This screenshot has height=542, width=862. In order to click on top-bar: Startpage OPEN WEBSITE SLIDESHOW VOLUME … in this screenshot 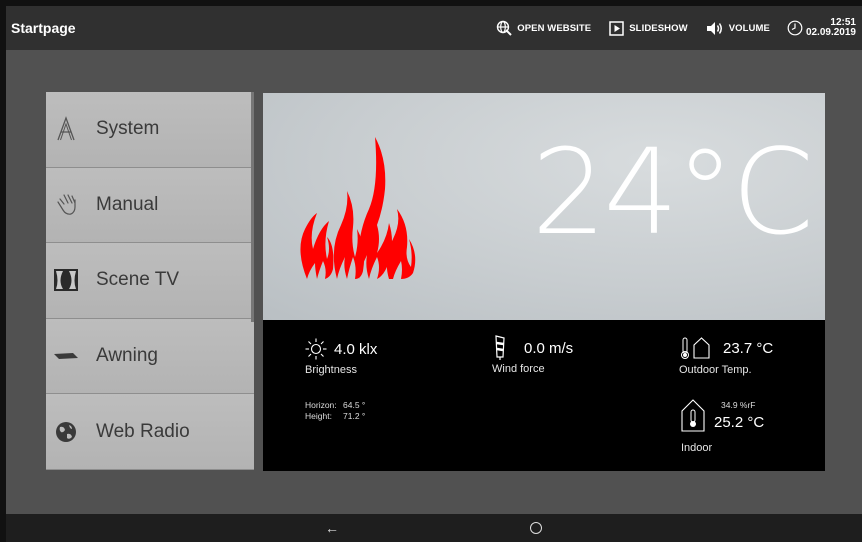, I will do `click(434, 28)`.